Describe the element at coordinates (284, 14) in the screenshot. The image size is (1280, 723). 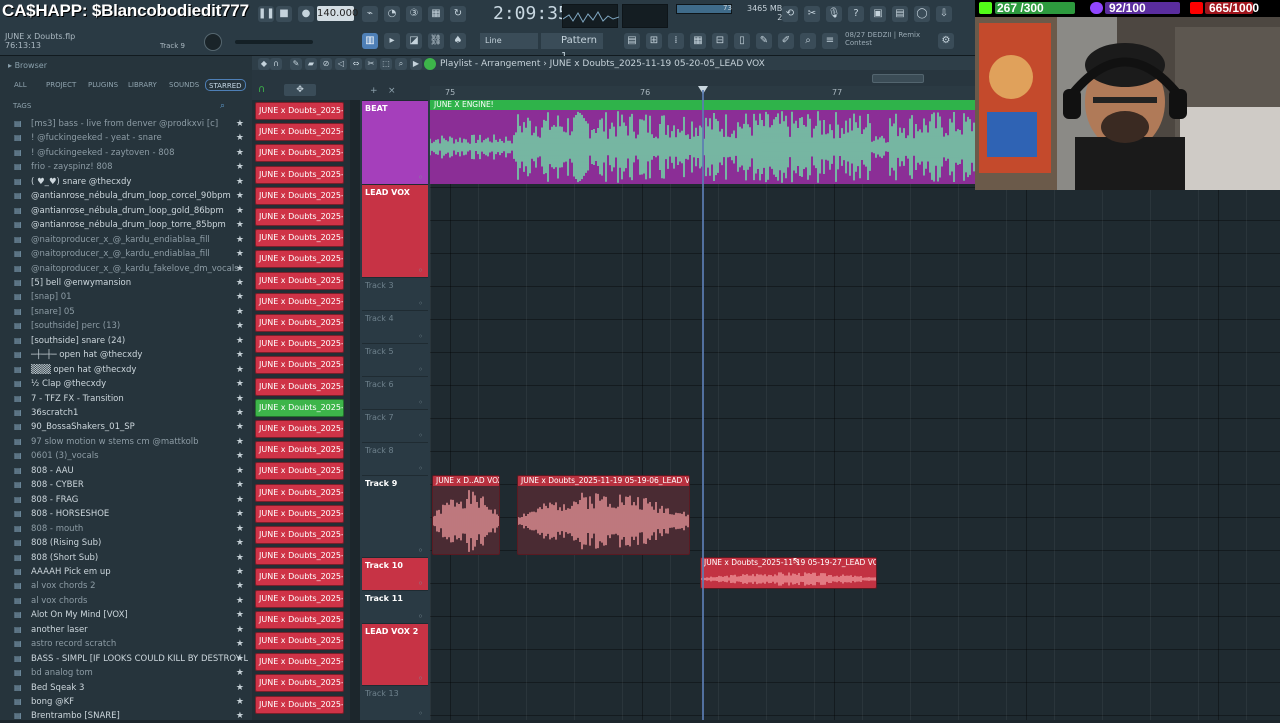
I see `stop-button: ■` at that location.